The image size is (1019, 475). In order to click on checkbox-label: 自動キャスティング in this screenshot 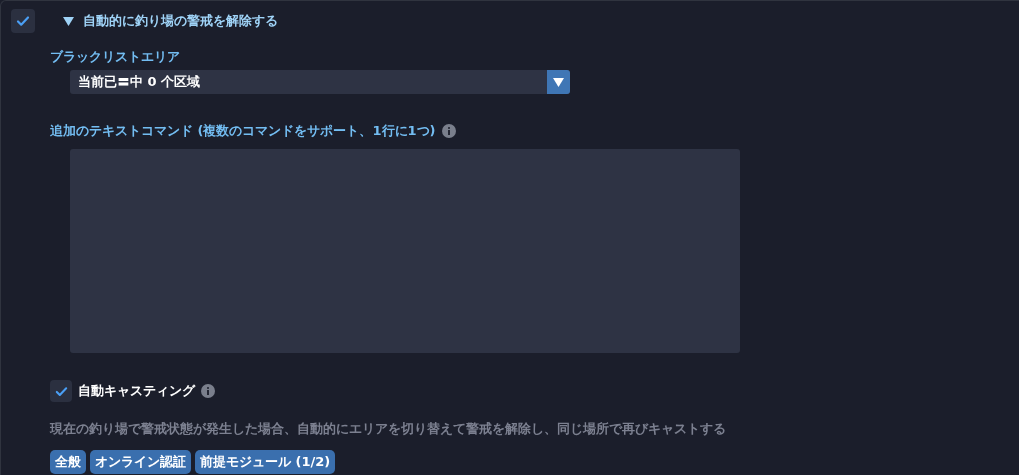, I will do `click(136, 391)`.